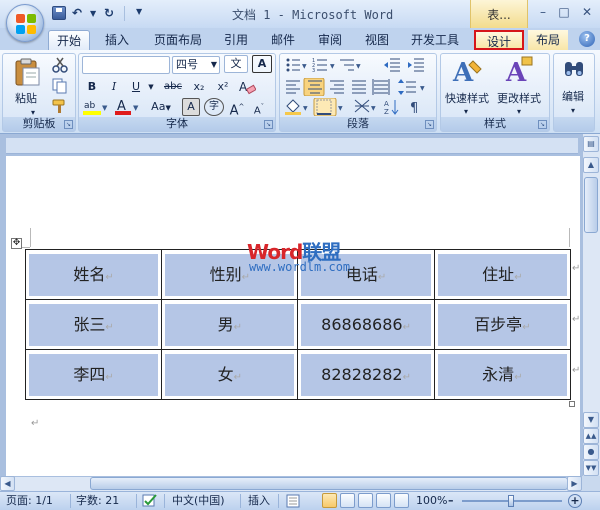 This screenshot has height=510, width=600. Describe the element at coordinates (109, 277) in the screenshot. I see `paragraph-mark: ↵` at that location.